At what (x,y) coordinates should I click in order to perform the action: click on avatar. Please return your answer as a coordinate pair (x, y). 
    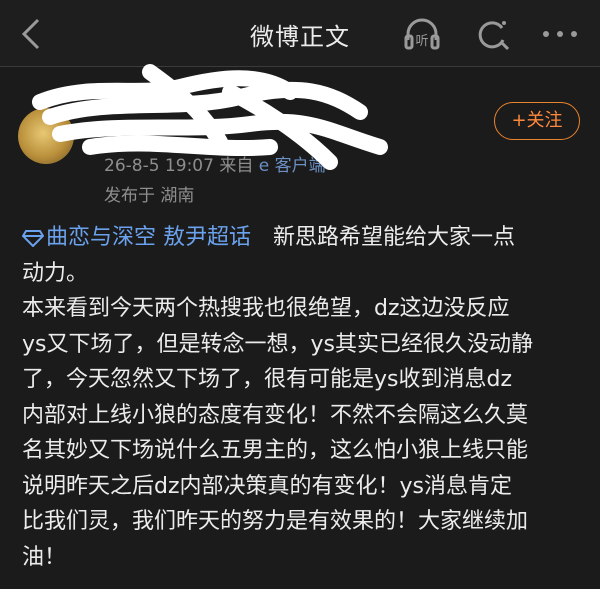
    Looking at the image, I should click on (46, 136).